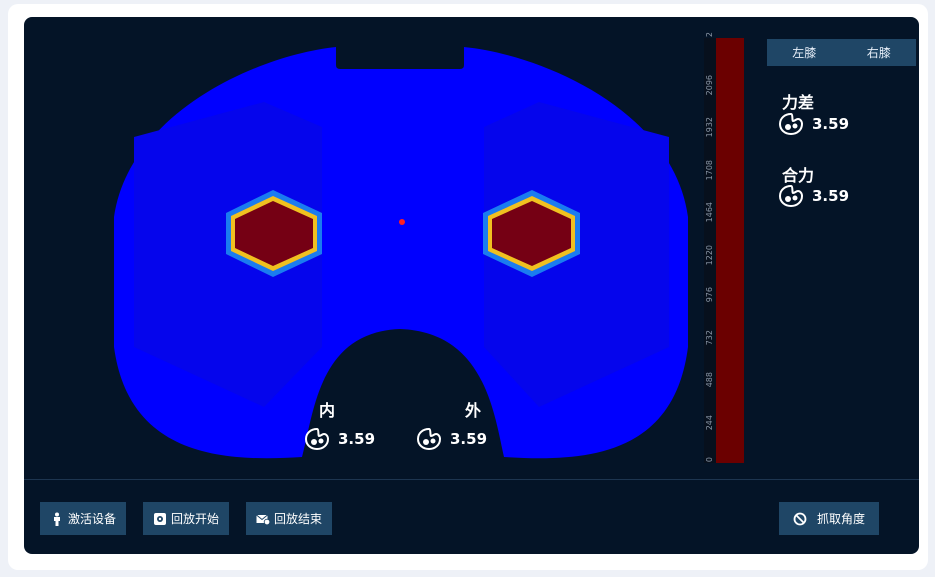 This screenshot has width=935, height=577. I want to click on lateral-label: 外, so click(473, 410).